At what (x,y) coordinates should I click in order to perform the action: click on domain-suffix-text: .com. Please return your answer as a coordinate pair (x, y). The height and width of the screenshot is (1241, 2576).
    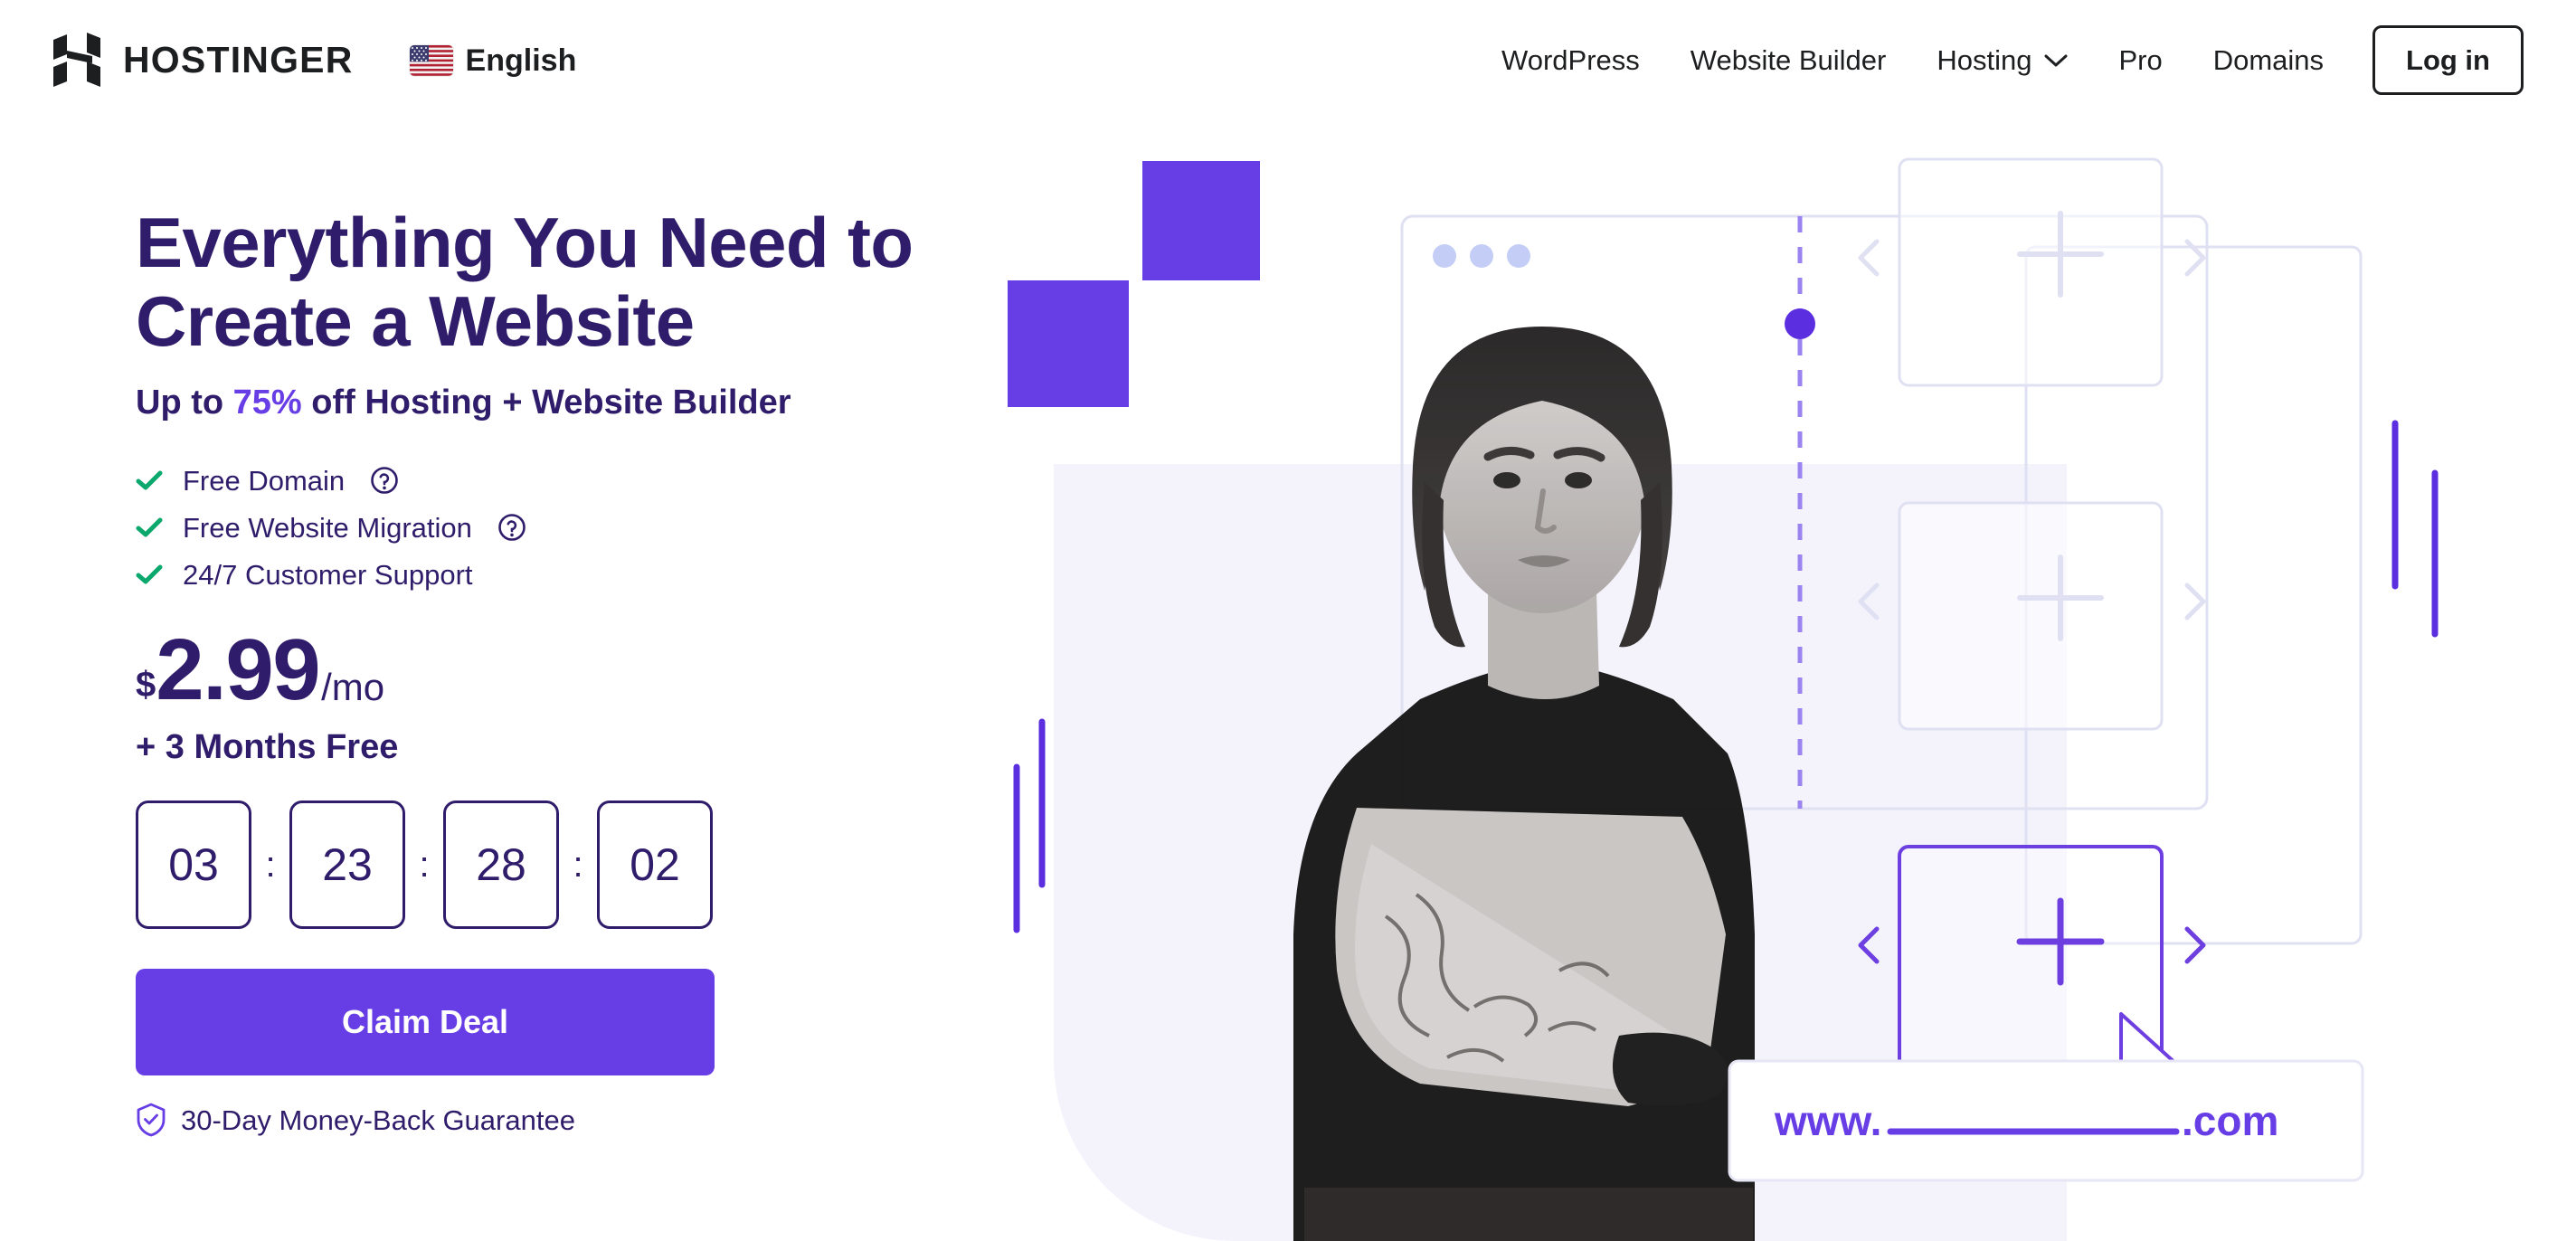
    Looking at the image, I should click on (2230, 1120).